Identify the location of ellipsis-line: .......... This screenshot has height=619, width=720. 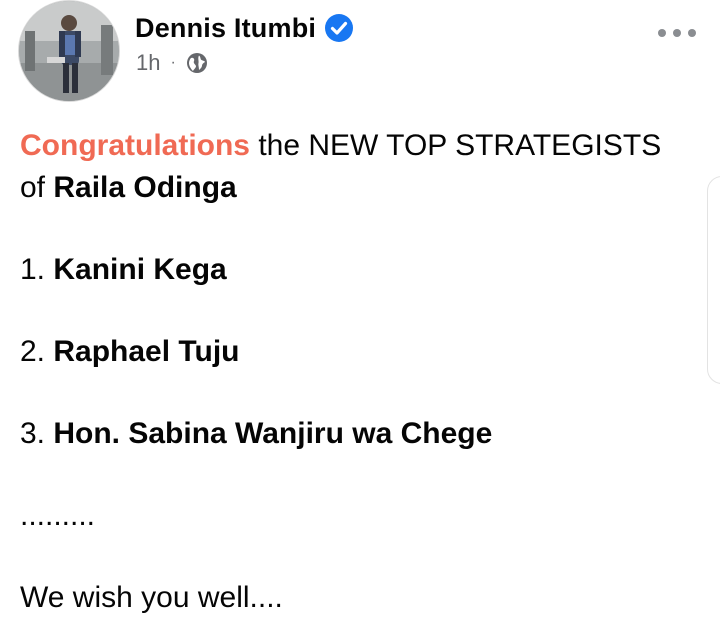
(58, 515).